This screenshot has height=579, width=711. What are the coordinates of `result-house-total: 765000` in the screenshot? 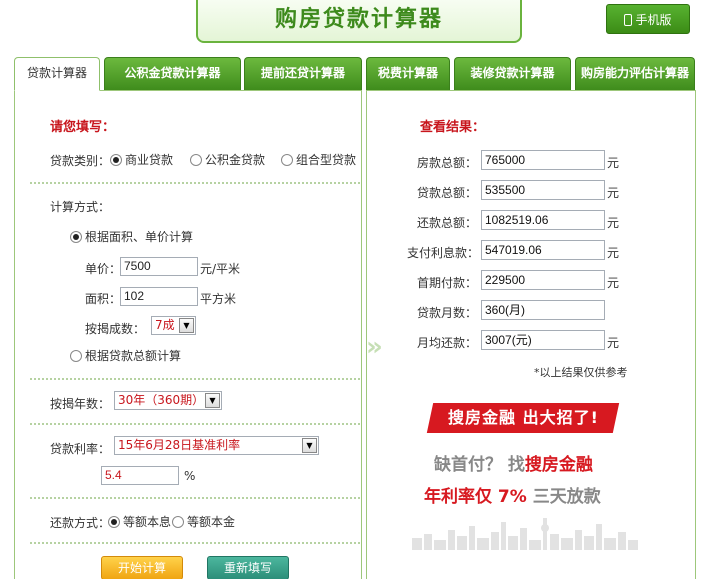 It's located at (543, 160).